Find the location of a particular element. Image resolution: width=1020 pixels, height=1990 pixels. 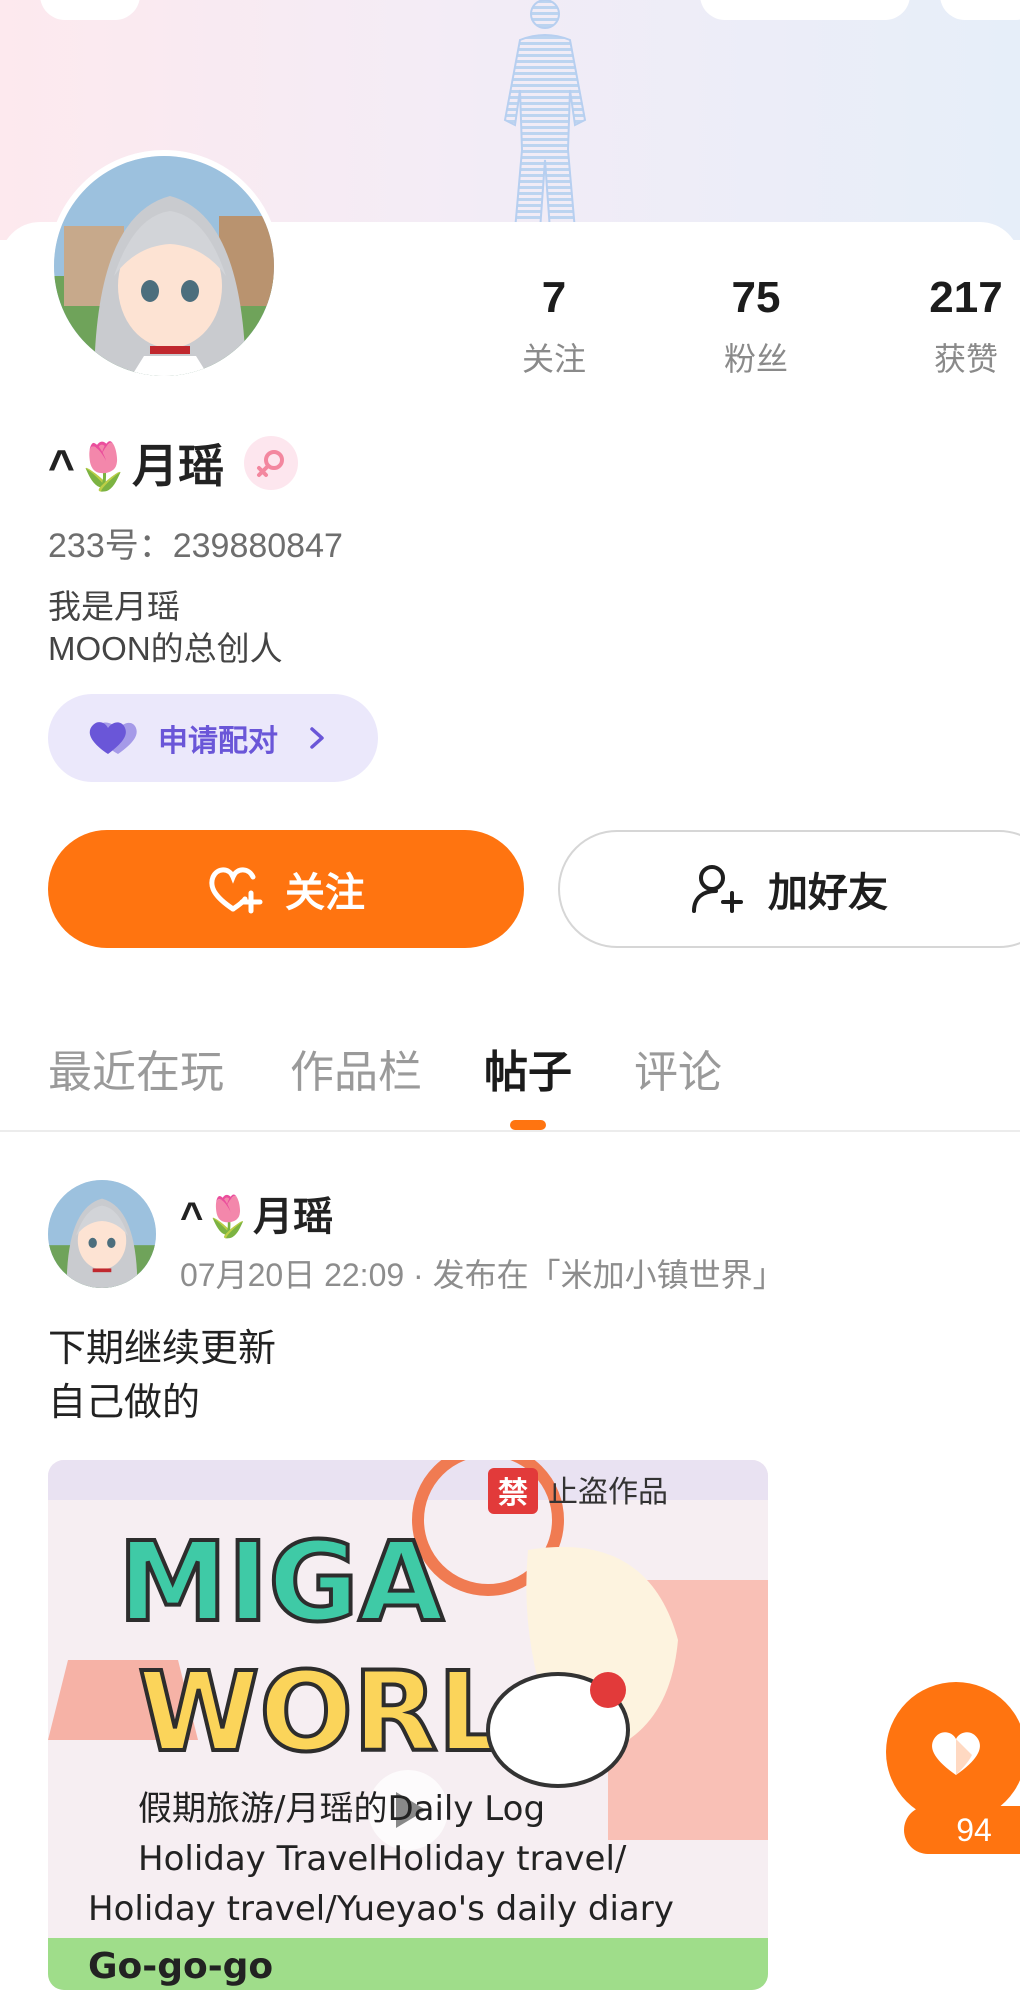

stat-value: 75 is located at coordinates (756, 297).